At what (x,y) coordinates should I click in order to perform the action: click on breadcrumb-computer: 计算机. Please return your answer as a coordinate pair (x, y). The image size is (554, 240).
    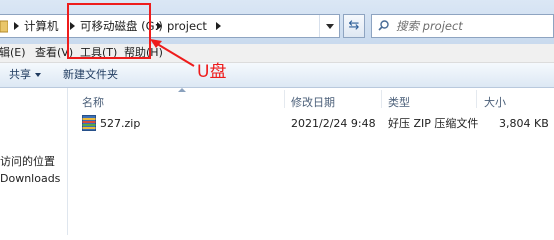
    Looking at the image, I should click on (41, 26).